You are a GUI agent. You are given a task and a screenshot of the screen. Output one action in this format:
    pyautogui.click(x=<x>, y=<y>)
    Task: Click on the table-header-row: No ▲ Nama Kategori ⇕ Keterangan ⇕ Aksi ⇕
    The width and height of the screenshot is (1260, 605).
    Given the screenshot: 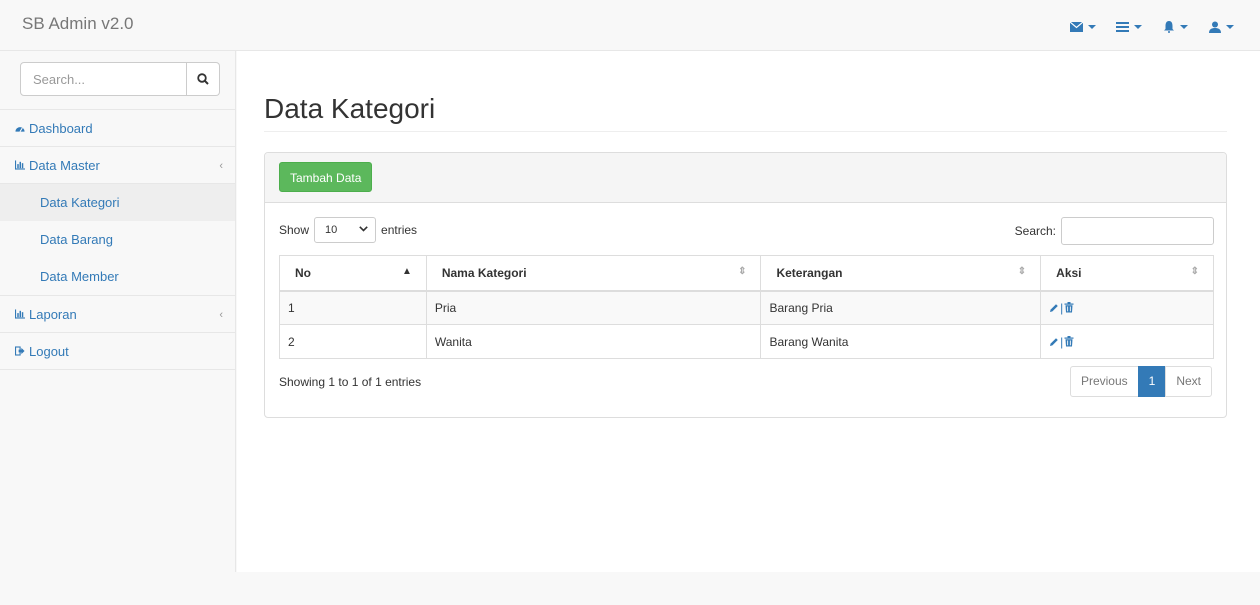 What is the action you would take?
    pyautogui.click(x=746, y=273)
    